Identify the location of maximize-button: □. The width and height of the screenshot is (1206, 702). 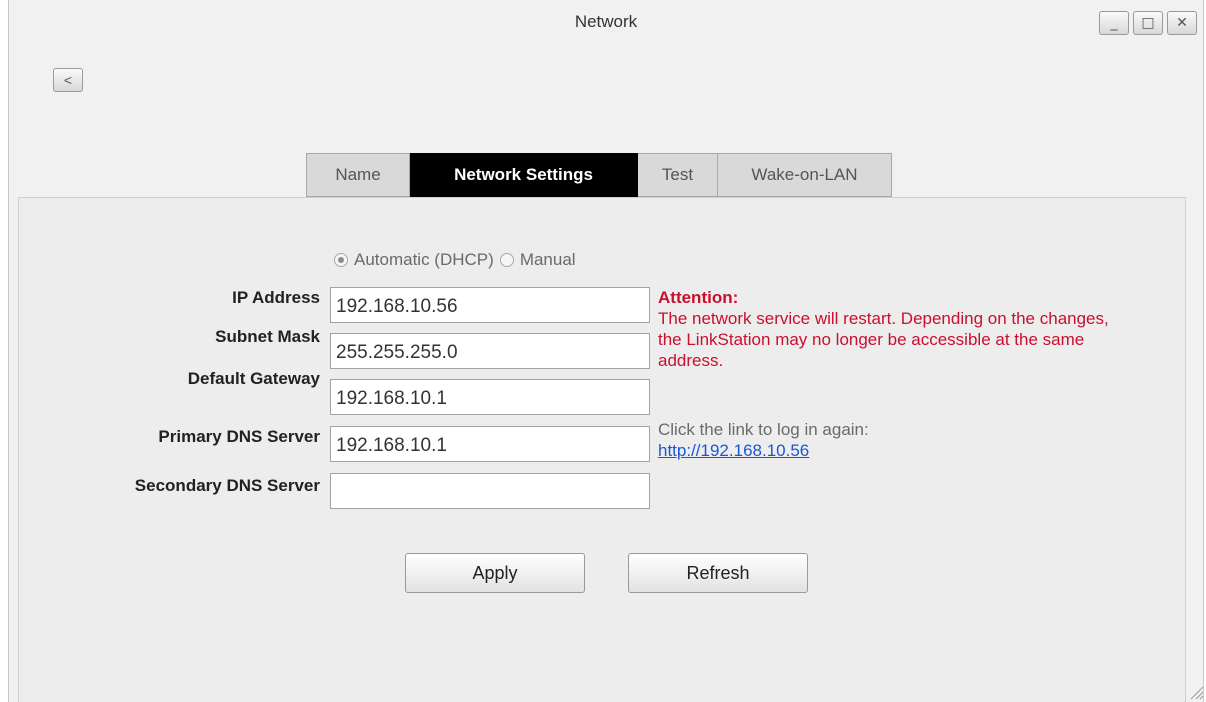
(1148, 23).